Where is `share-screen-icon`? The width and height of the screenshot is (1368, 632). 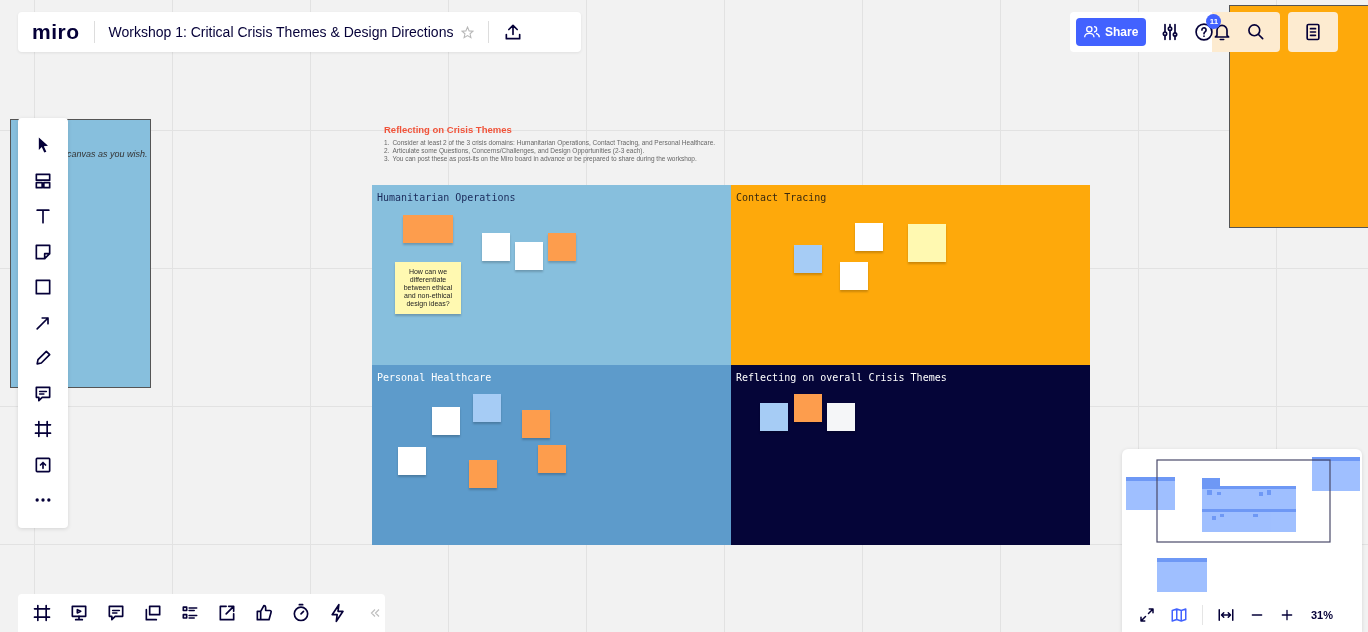 share-screen-icon is located at coordinates (227, 613).